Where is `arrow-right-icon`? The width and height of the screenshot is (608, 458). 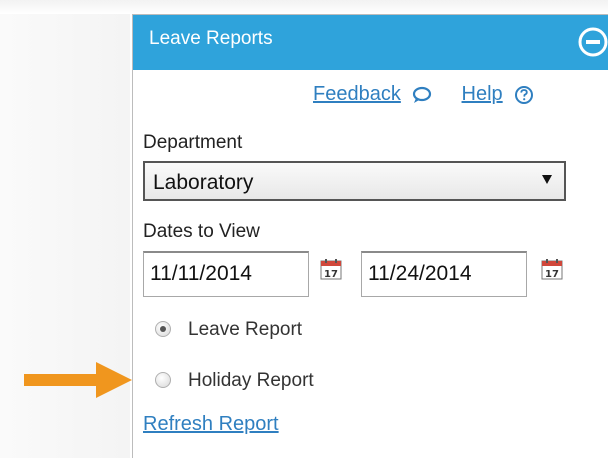
arrow-right-icon is located at coordinates (78, 380).